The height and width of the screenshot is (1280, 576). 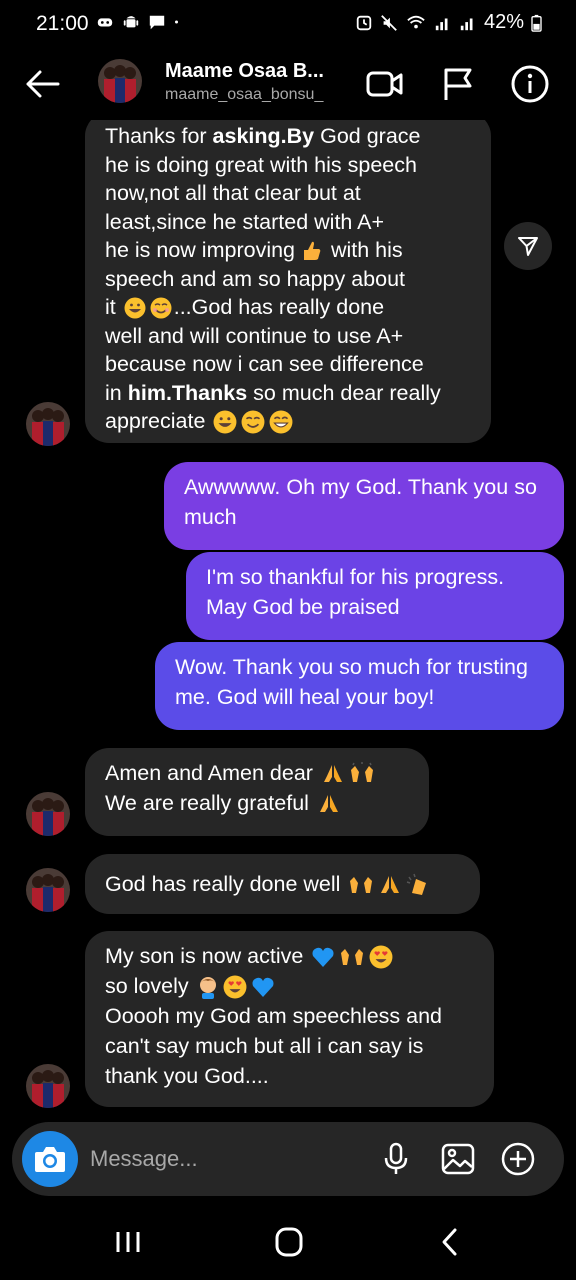 I want to click on gallery-icon, so click(x=458, y=1159).